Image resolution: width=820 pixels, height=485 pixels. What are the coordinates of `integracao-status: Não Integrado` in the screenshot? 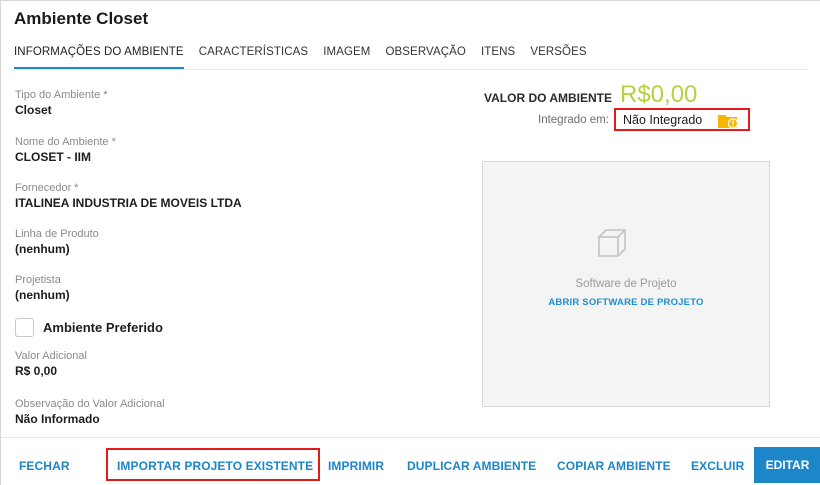 It's located at (682, 119).